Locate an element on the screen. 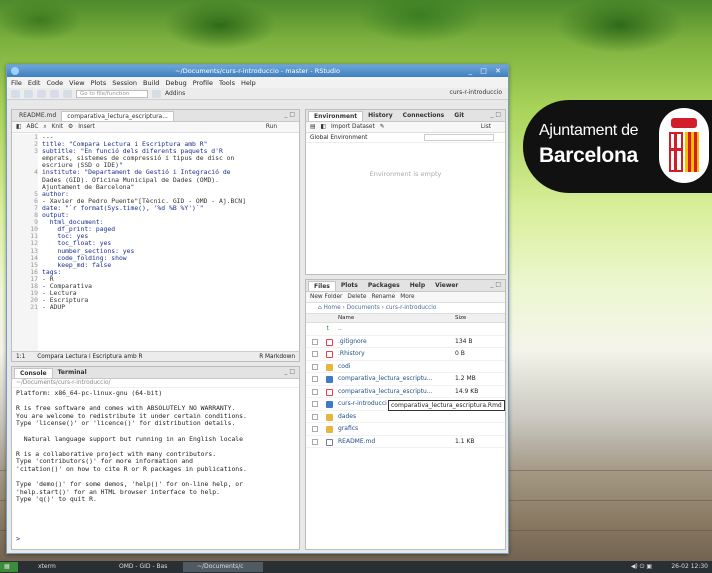  print-icon is located at coordinates (67, 93).